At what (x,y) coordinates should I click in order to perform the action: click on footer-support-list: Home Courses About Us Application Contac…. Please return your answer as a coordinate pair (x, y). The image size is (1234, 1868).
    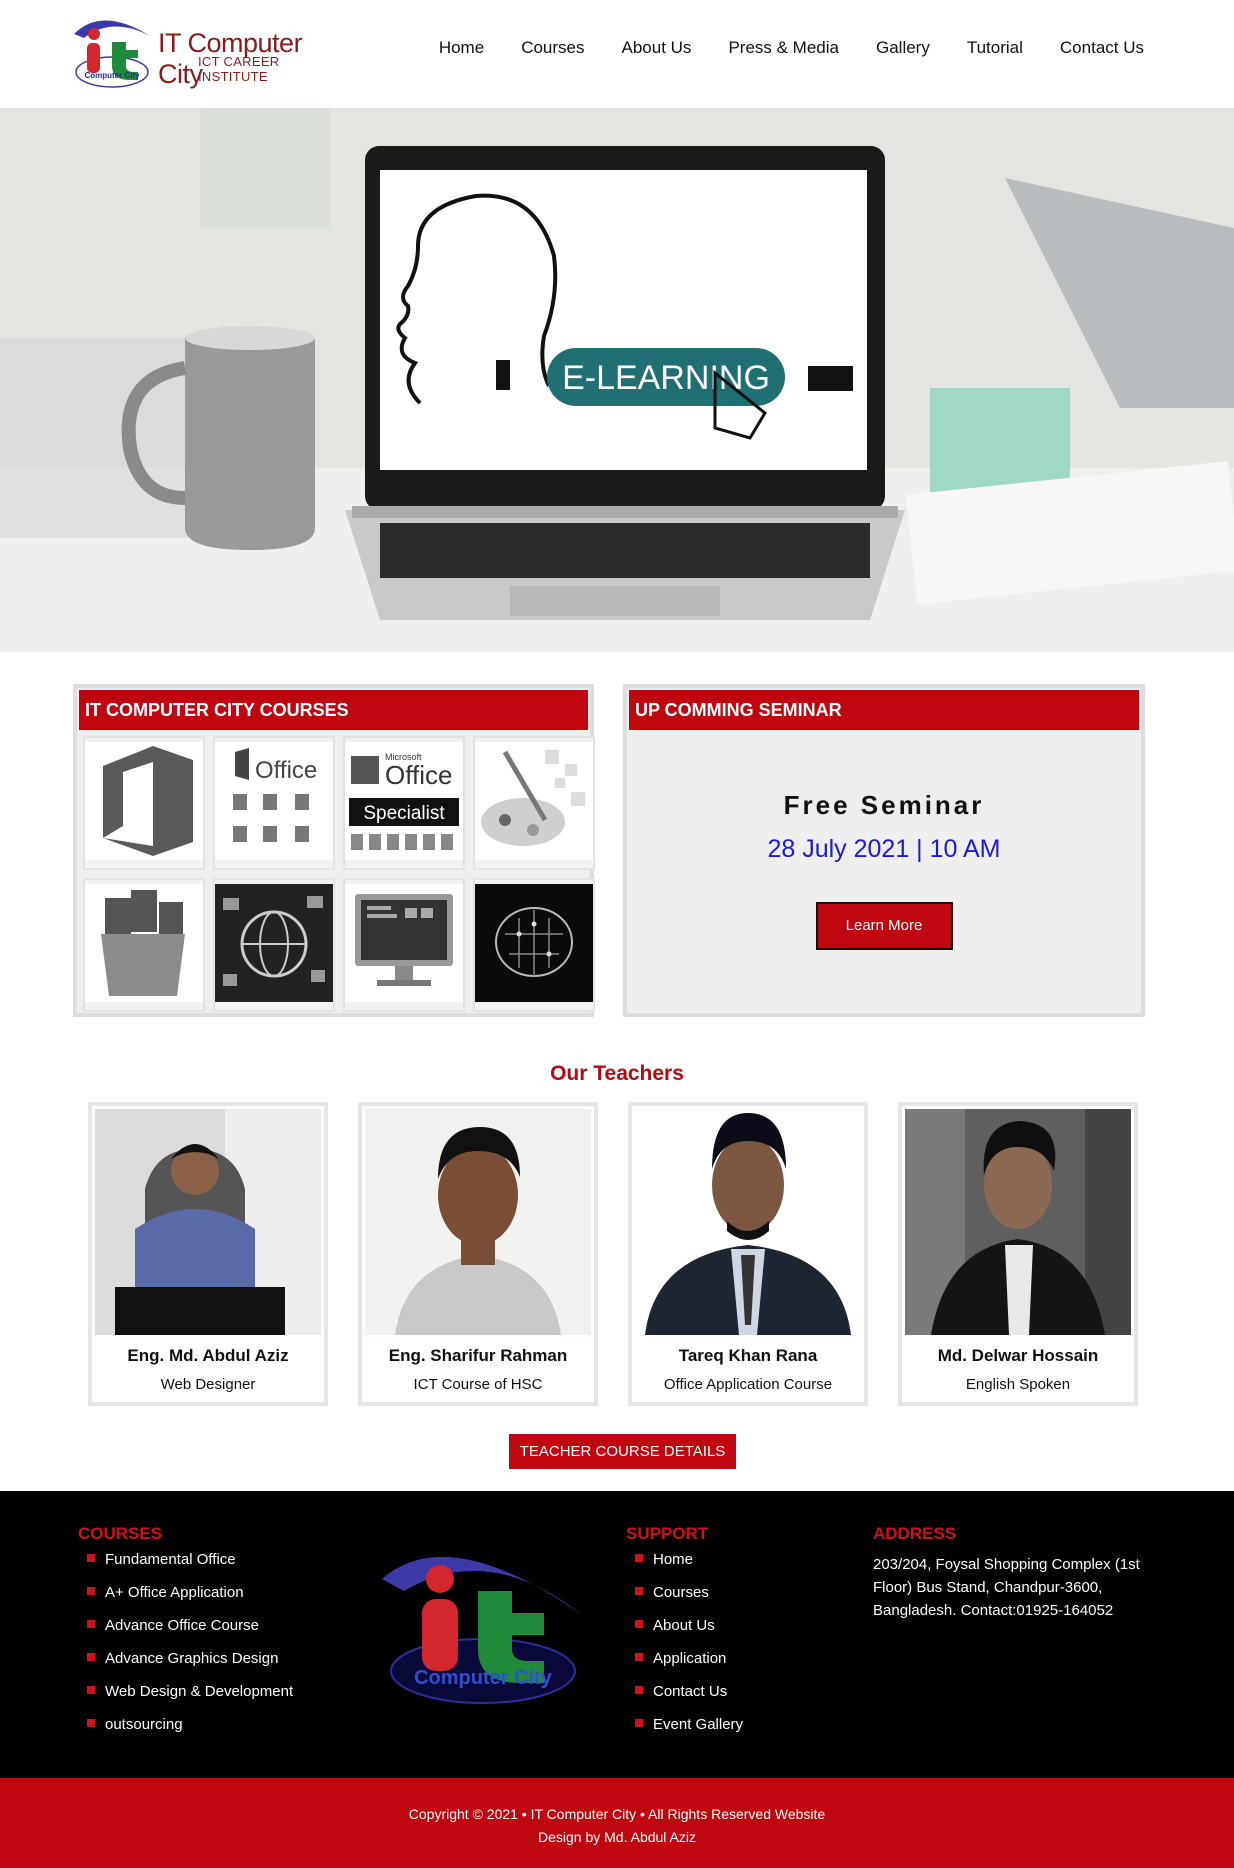
    Looking at the image, I should click on (684, 1648).